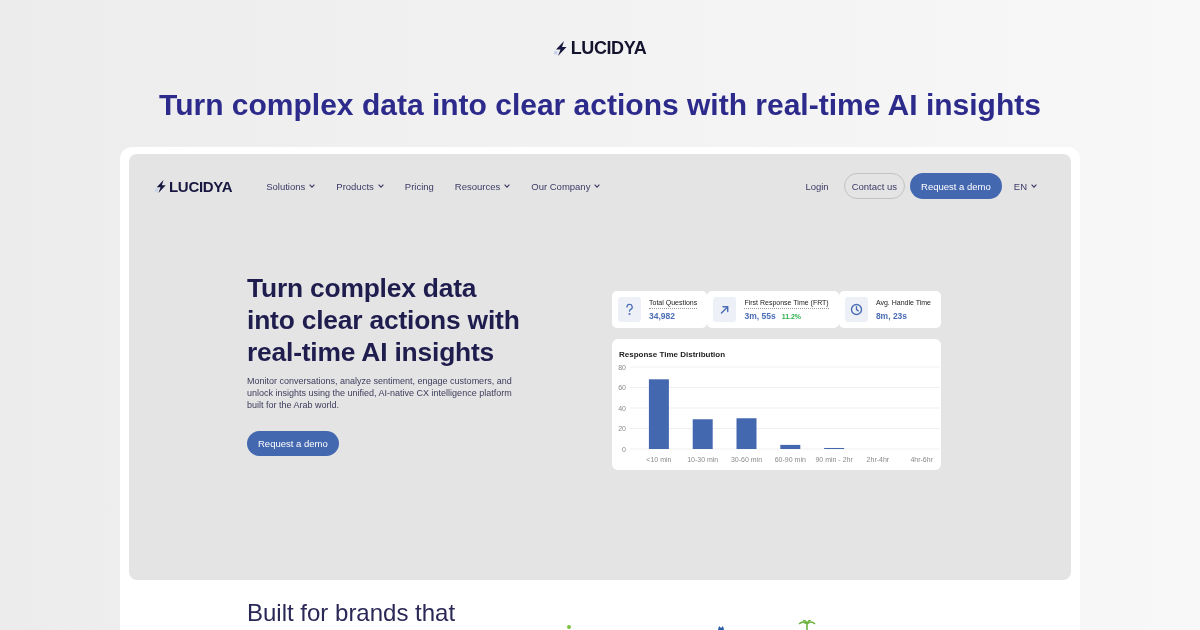 The height and width of the screenshot is (630, 1200). I want to click on brand-logo: LUCIDYA, so click(608, 48).